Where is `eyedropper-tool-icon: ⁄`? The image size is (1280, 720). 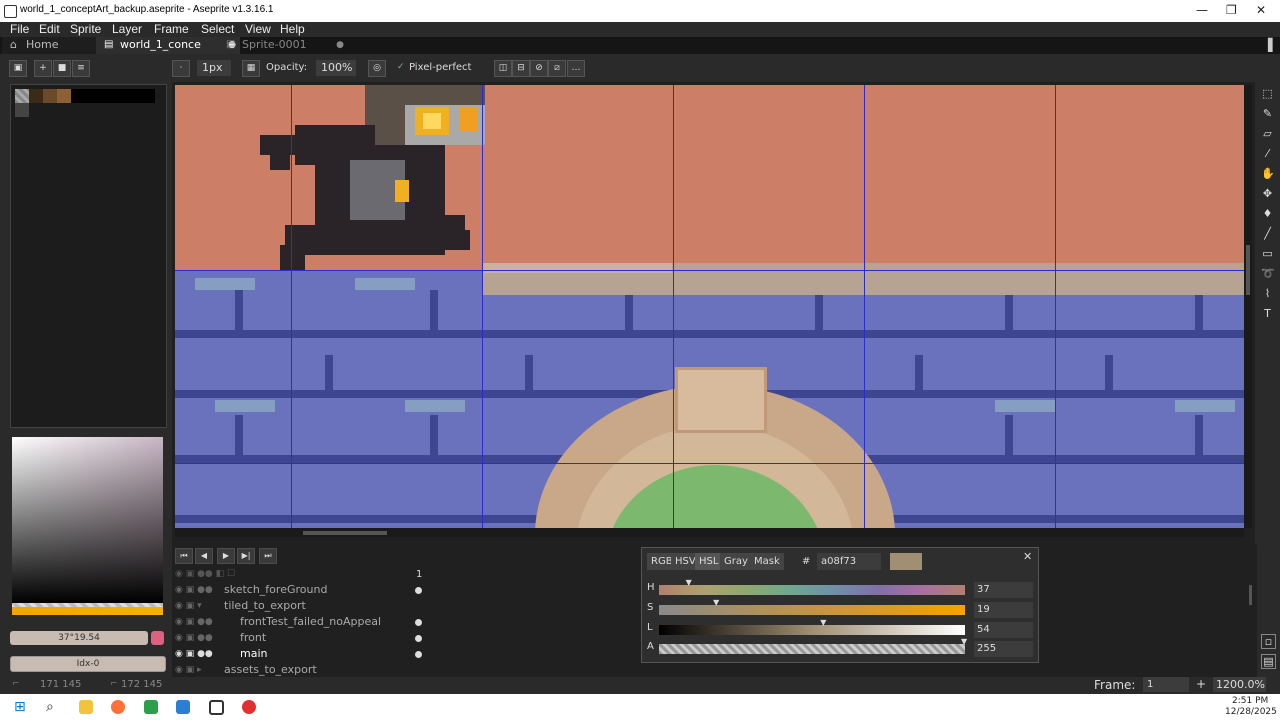
eyedropper-tool-icon: ⁄ is located at coordinates (1267, 153).